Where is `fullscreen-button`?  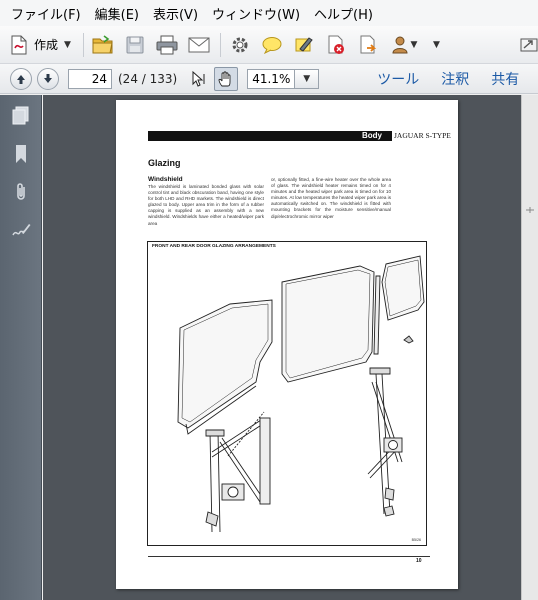 fullscreen-button is located at coordinates (527, 45).